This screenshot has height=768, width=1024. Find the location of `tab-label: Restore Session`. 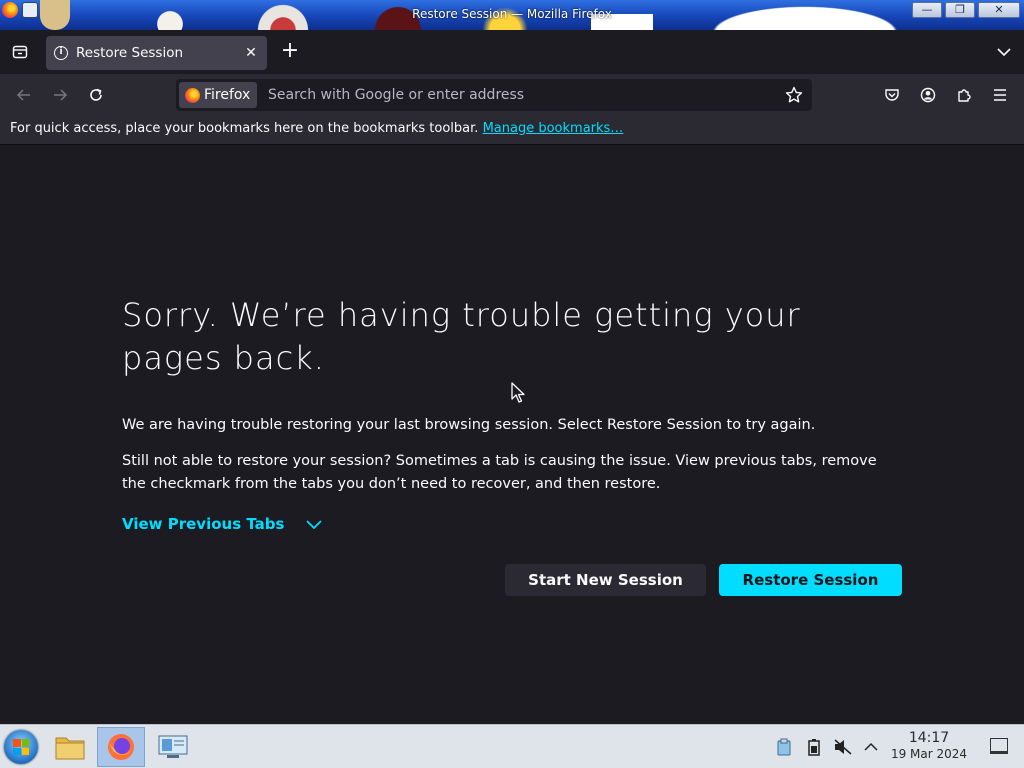

tab-label: Restore Session is located at coordinates (130, 53).